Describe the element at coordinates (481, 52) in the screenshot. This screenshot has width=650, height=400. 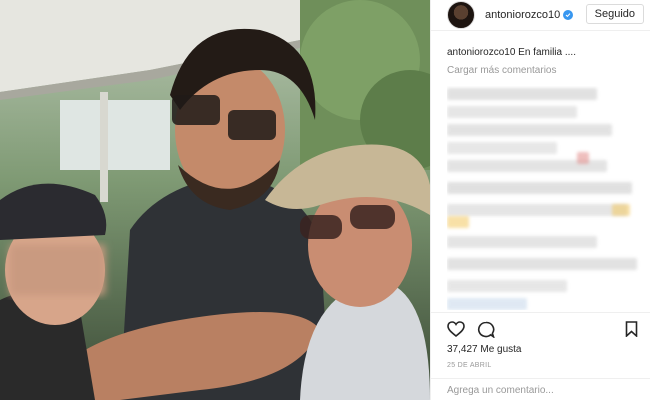
I see `caption-username: antoniorozco10` at that location.